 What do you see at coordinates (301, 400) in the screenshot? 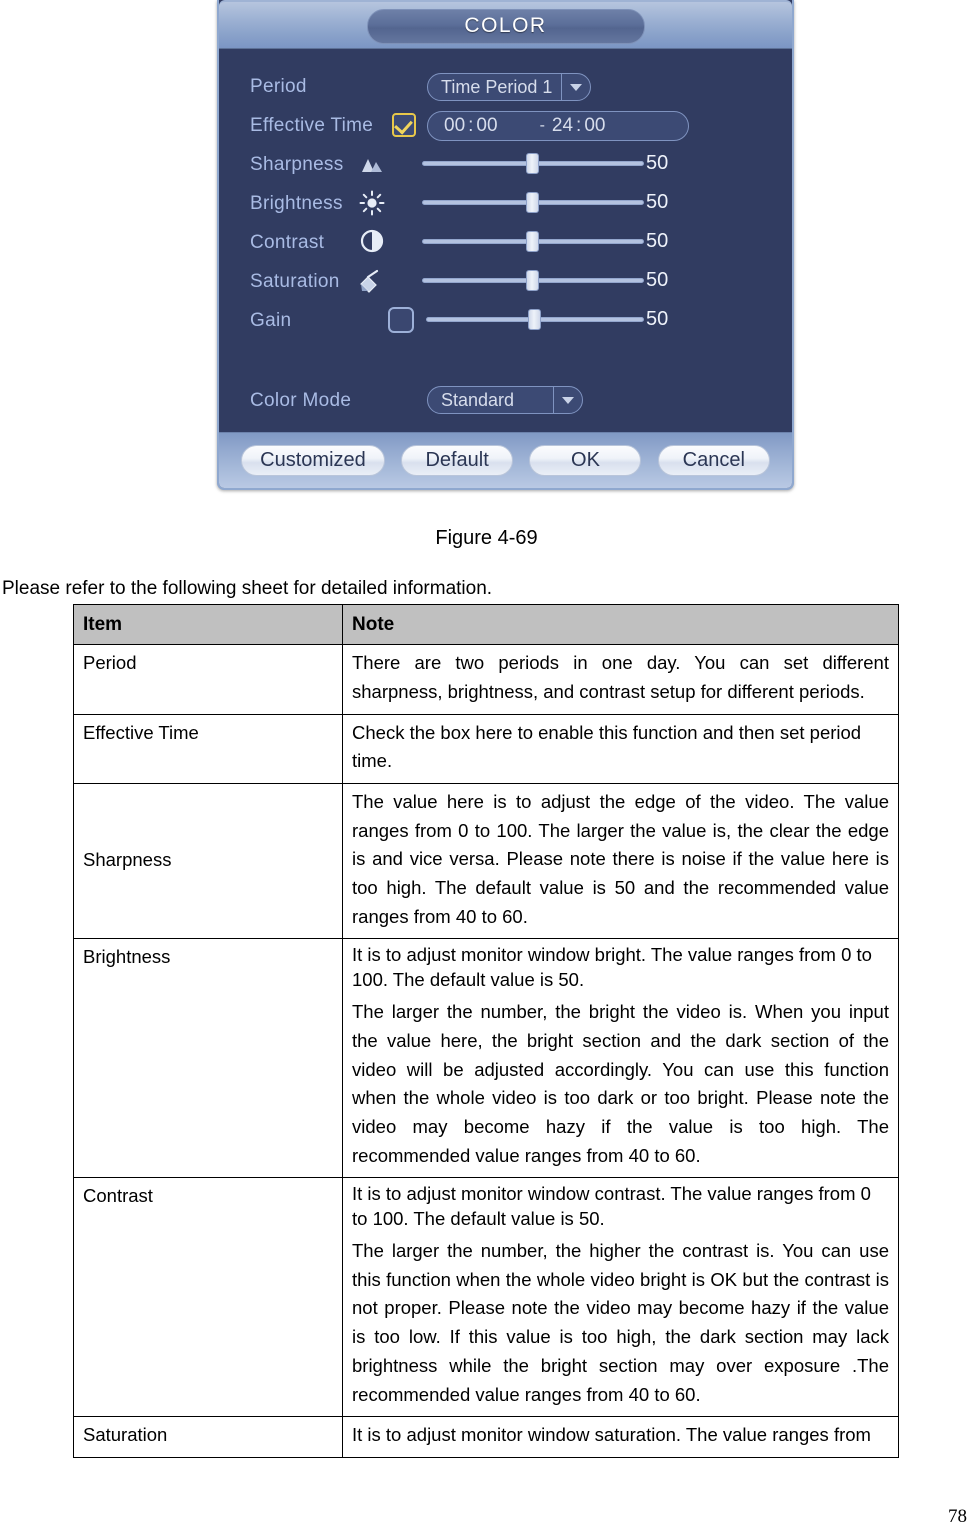
I see `color-mode-label: Color Mode` at bounding box center [301, 400].